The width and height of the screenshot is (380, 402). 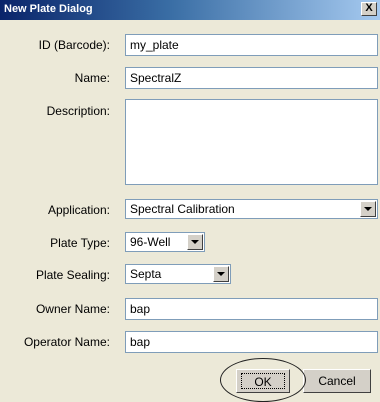 I want to click on application-value: Spectral Calibration, so click(x=182, y=209).